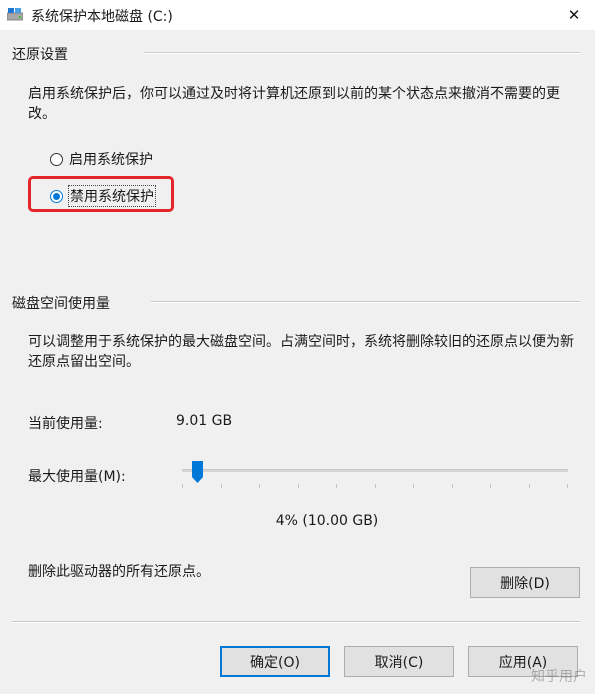  Describe the element at coordinates (56, 159) in the screenshot. I see `radio-button` at that location.